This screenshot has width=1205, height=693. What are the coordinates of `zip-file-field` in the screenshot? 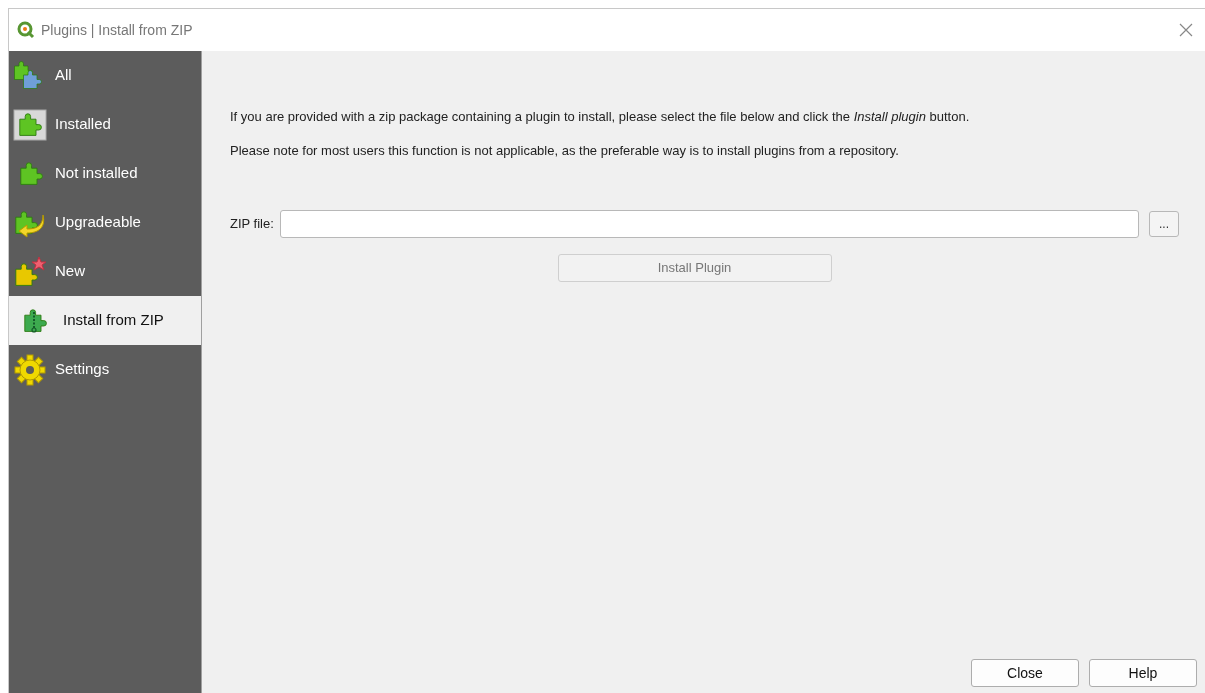 It's located at (709, 224).